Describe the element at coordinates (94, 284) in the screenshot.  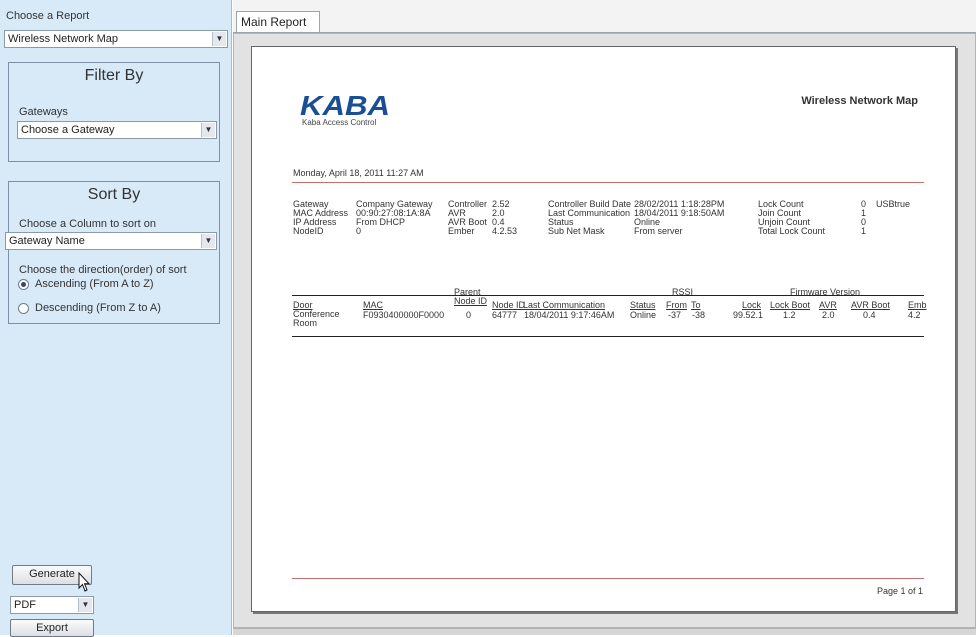
I see `ascending-label: Ascending (From A to Z)` at that location.